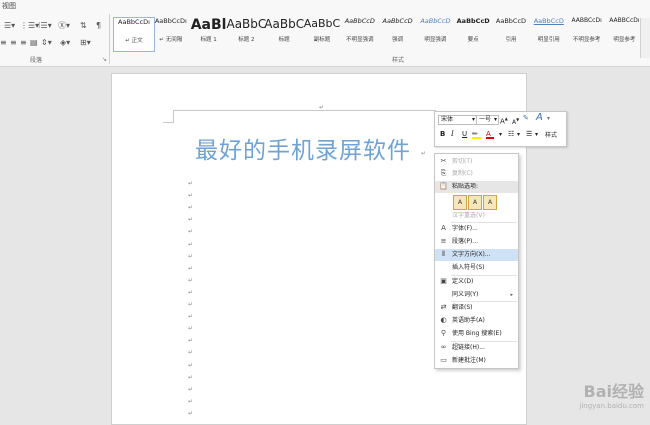  What do you see at coordinates (9, 26) in the screenshot?
I see `bullets-button: ☰▾` at bounding box center [9, 26].